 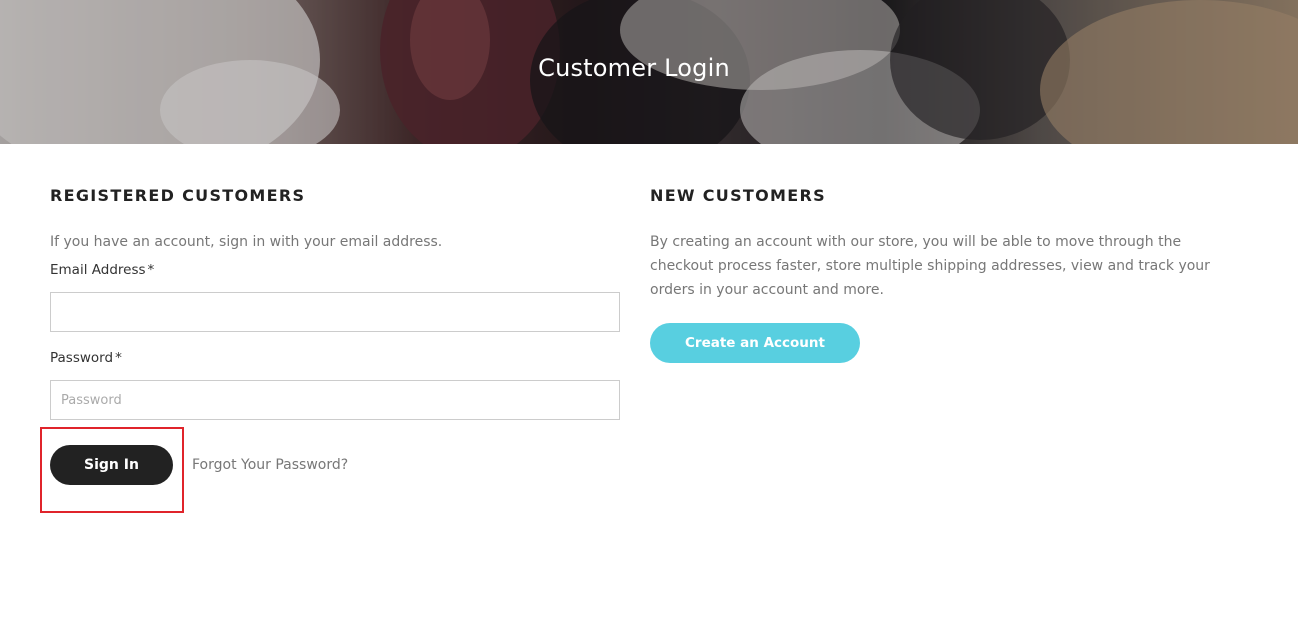 What do you see at coordinates (335, 312) in the screenshot?
I see `email-field` at bounding box center [335, 312].